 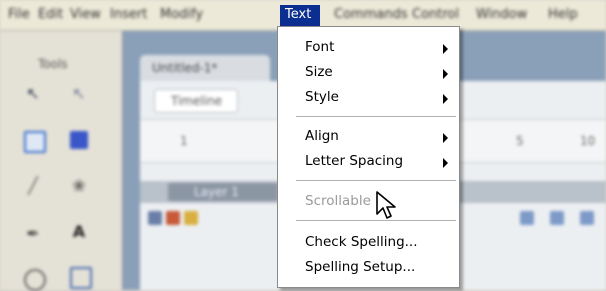 What do you see at coordinates (557, 218) in the screenshot?
I see `onion-outline-icon` at bounding box center [557, 218].